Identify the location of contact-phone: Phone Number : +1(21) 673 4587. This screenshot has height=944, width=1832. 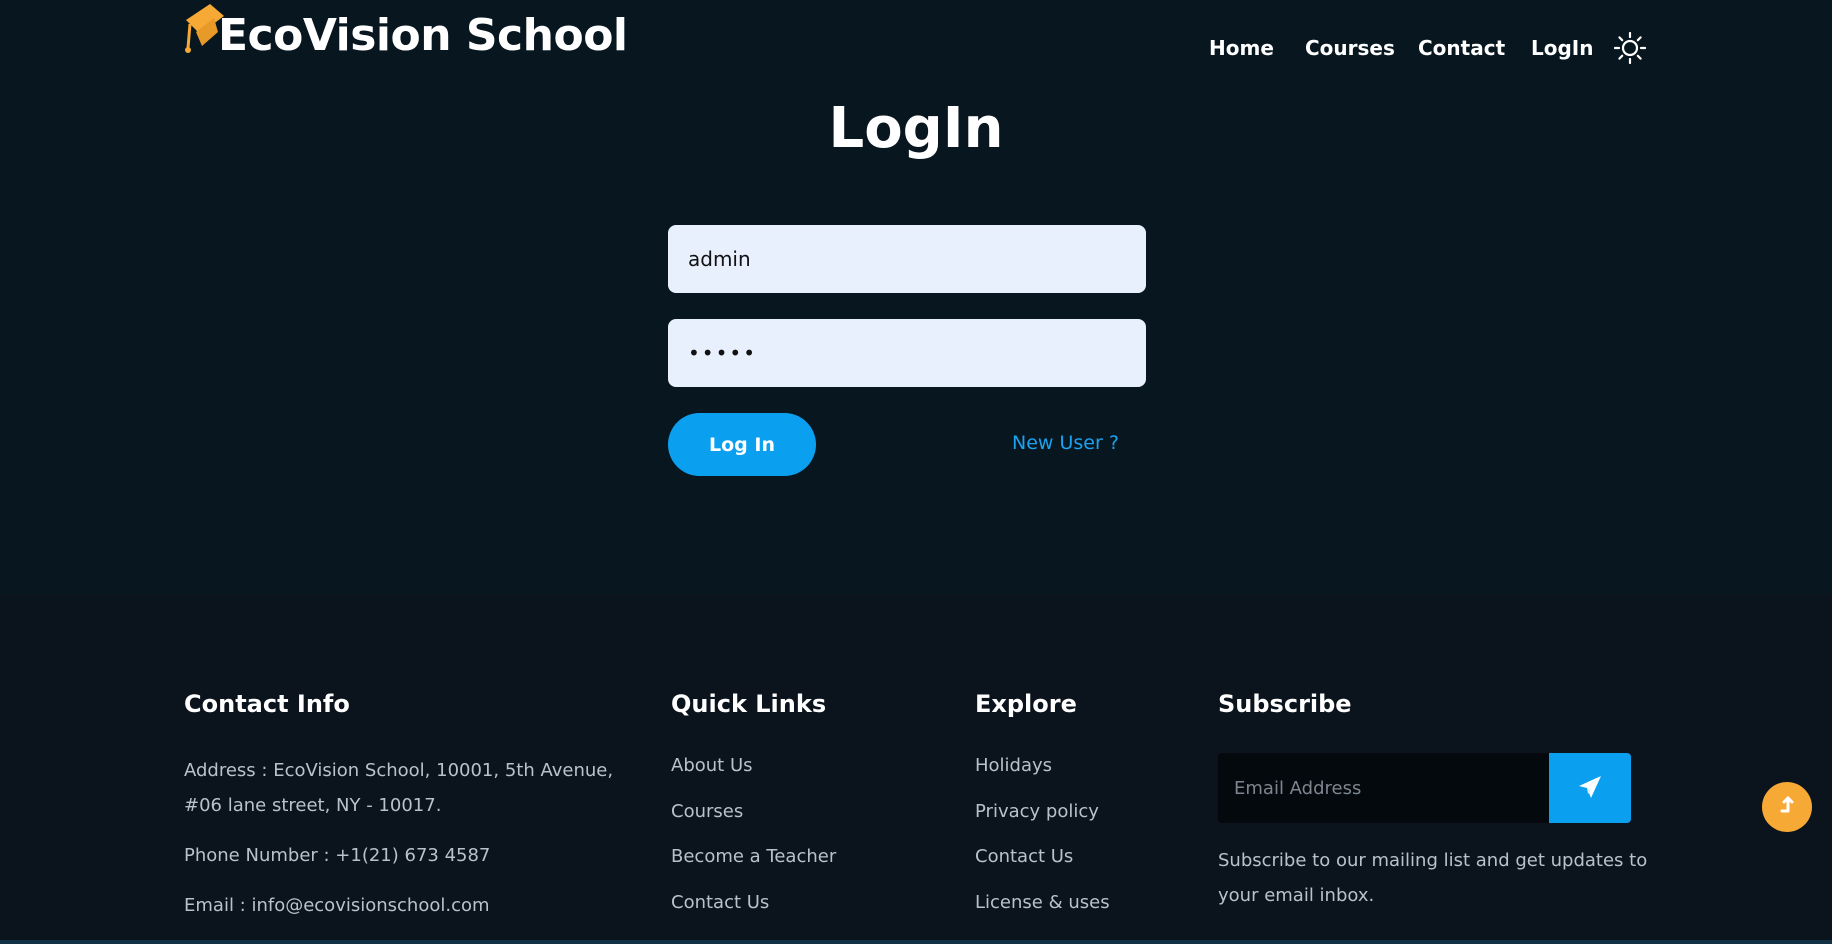
(337, 855).